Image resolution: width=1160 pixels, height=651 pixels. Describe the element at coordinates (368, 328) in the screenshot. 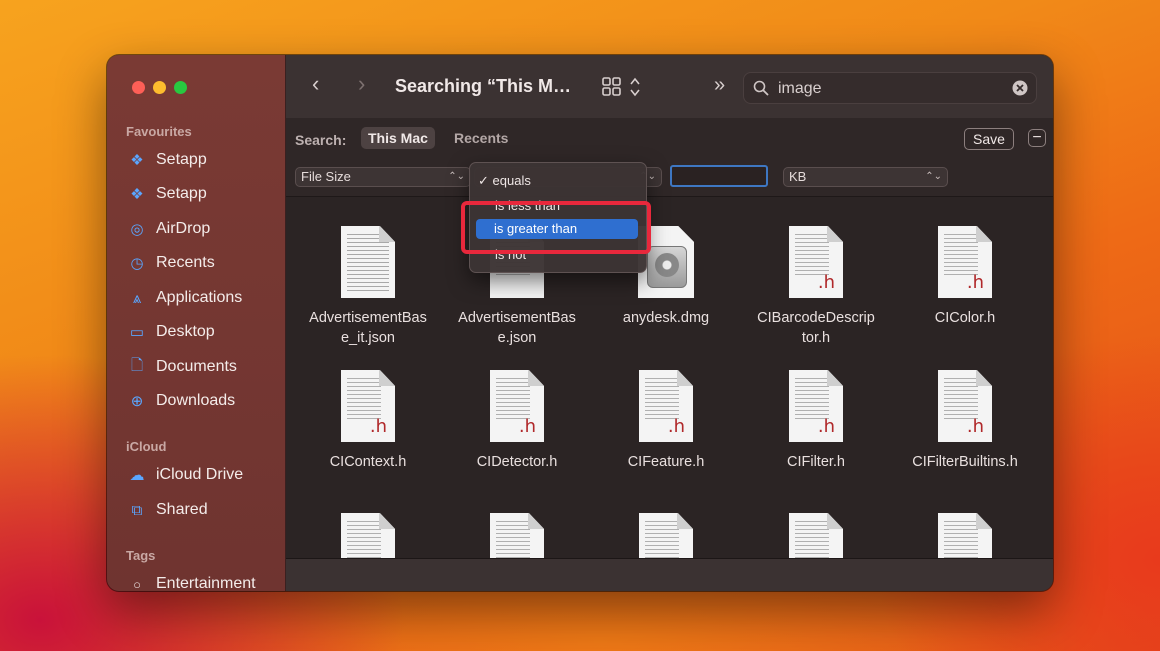

I see `file-name: AdvertisementBas e_it.json` at that location.